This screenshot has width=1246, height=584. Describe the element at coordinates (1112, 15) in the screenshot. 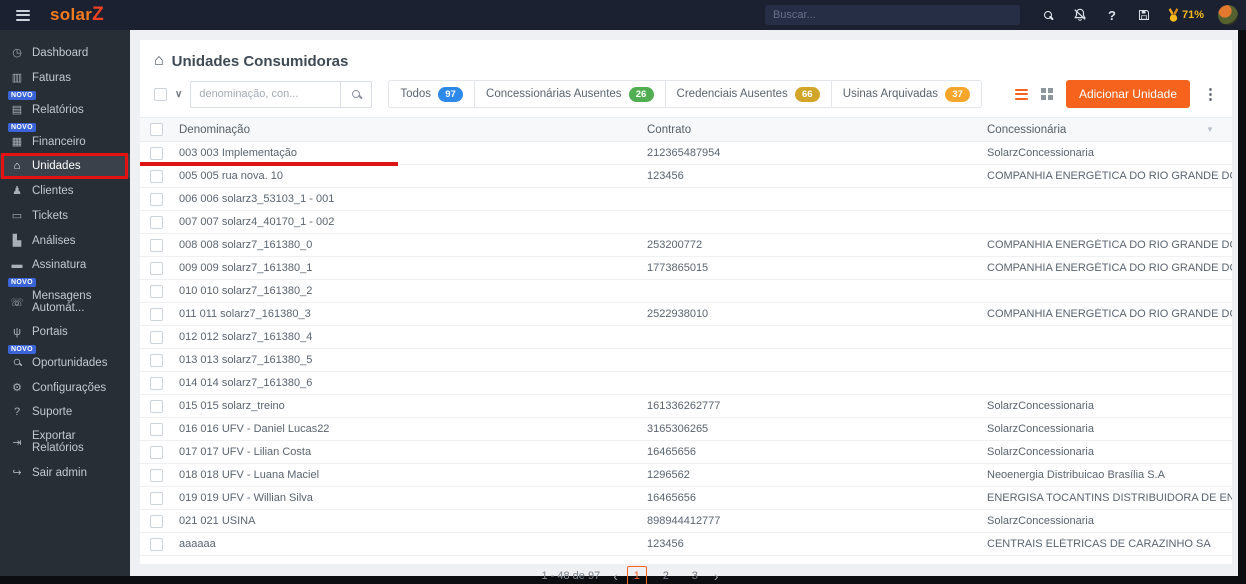

I see `help-icon: ?` at that location.